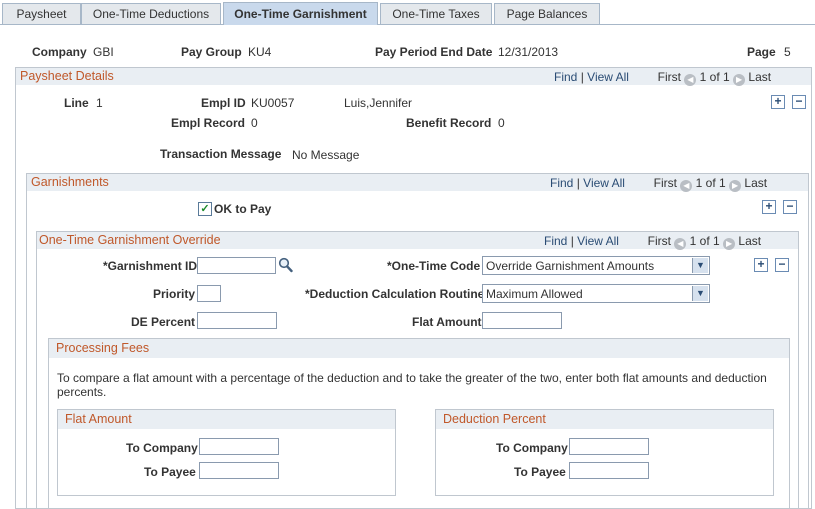 The height and width of the screenshot is (509, 815). I want to click on pay-group-value: KU4, so click(260, 52).